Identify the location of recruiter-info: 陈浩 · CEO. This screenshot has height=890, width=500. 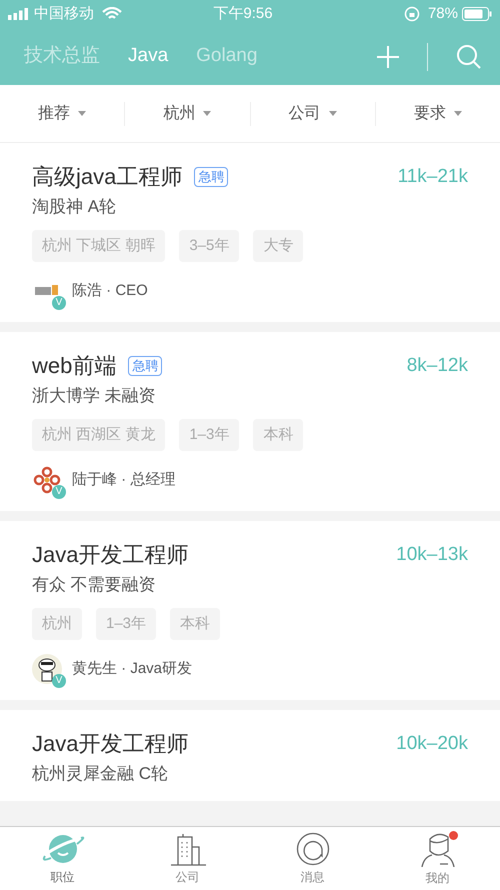
(110, 290).